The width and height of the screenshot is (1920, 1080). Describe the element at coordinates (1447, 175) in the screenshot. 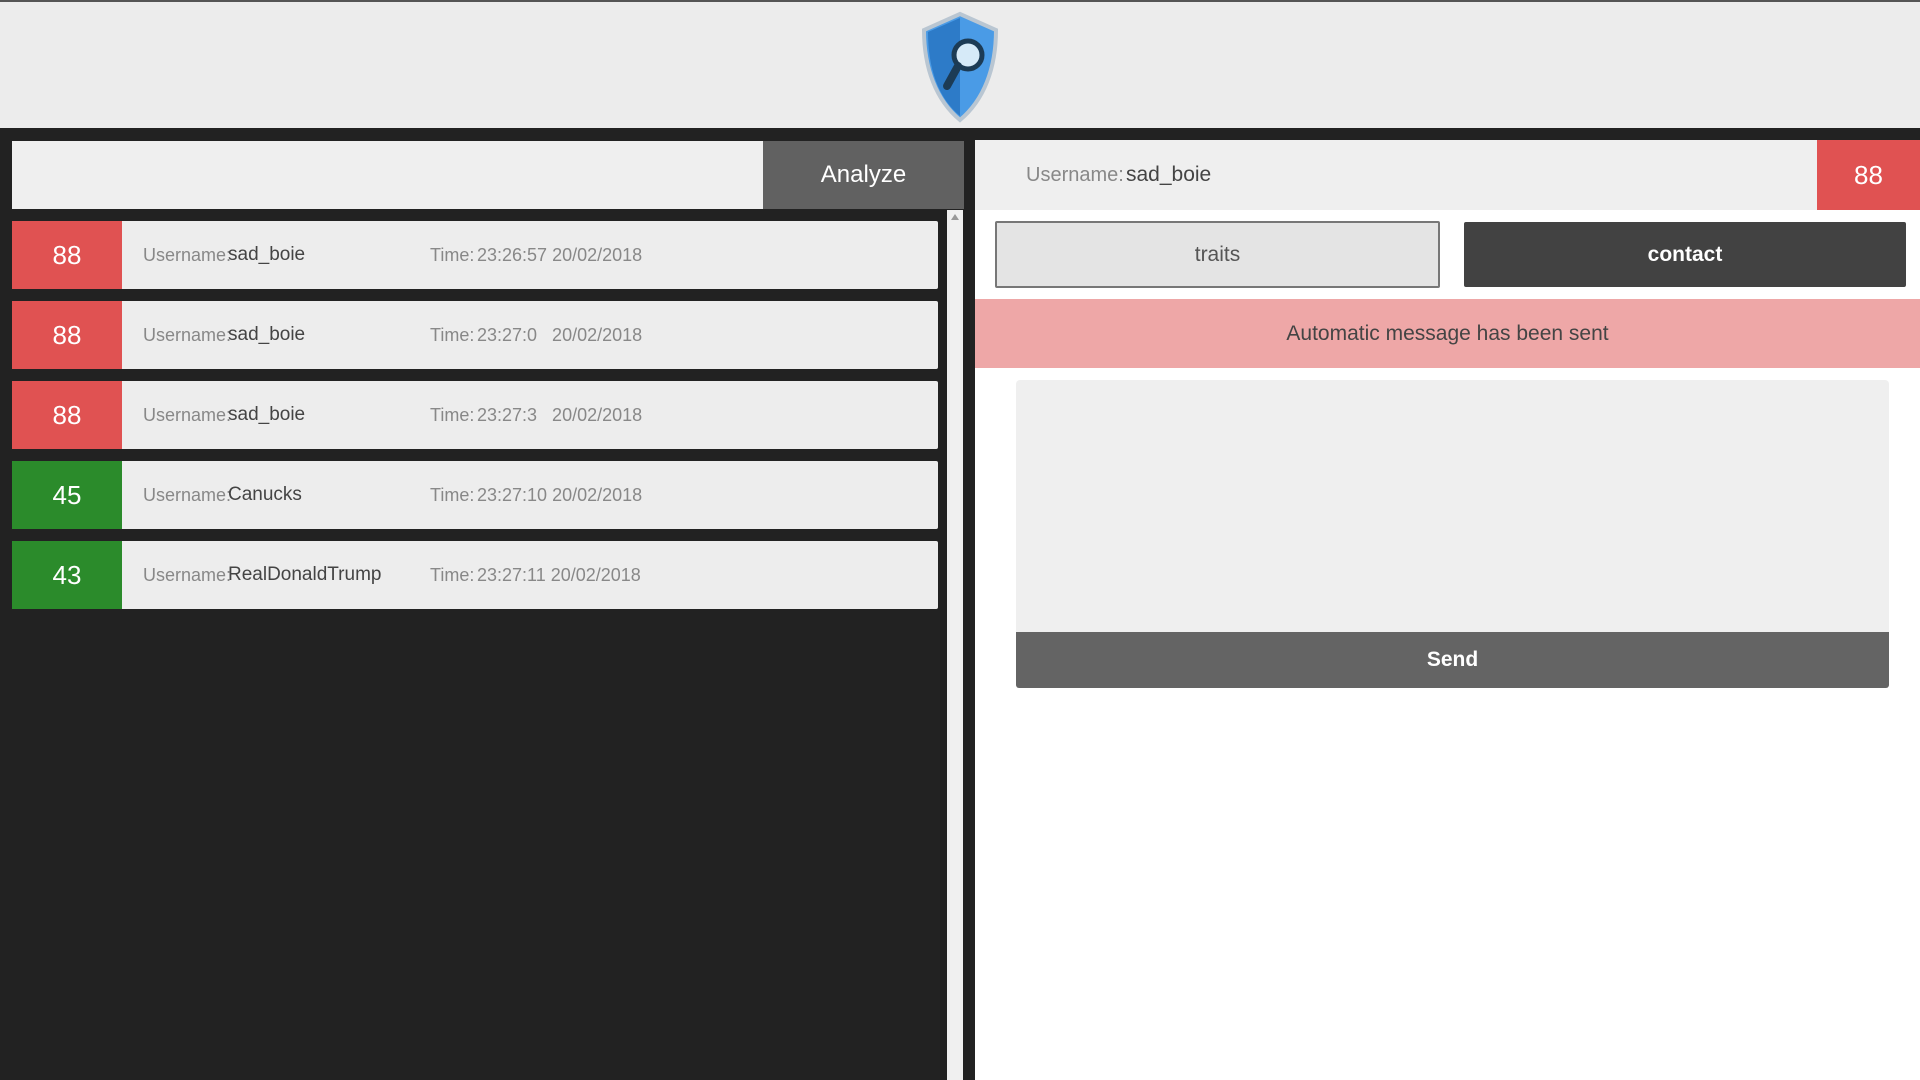

I see `detail-header: Username: sad_boie 88` at that location.